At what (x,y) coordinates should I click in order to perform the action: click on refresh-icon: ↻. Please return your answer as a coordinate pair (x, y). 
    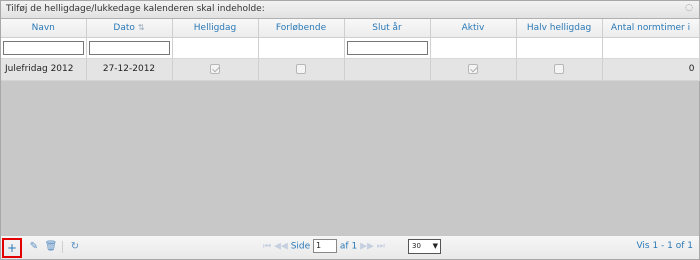
    Looking at the image, I should click on (75, 247).